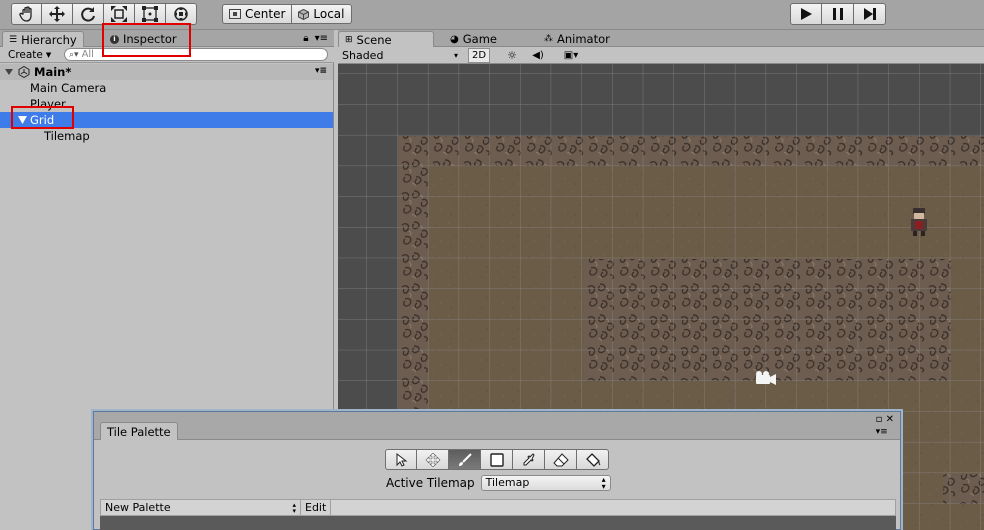  What do you see at coordinates (571, 55) in the screenshot?
I see `effects-dropdown: ▣▾` at bounding box center [571, 55].